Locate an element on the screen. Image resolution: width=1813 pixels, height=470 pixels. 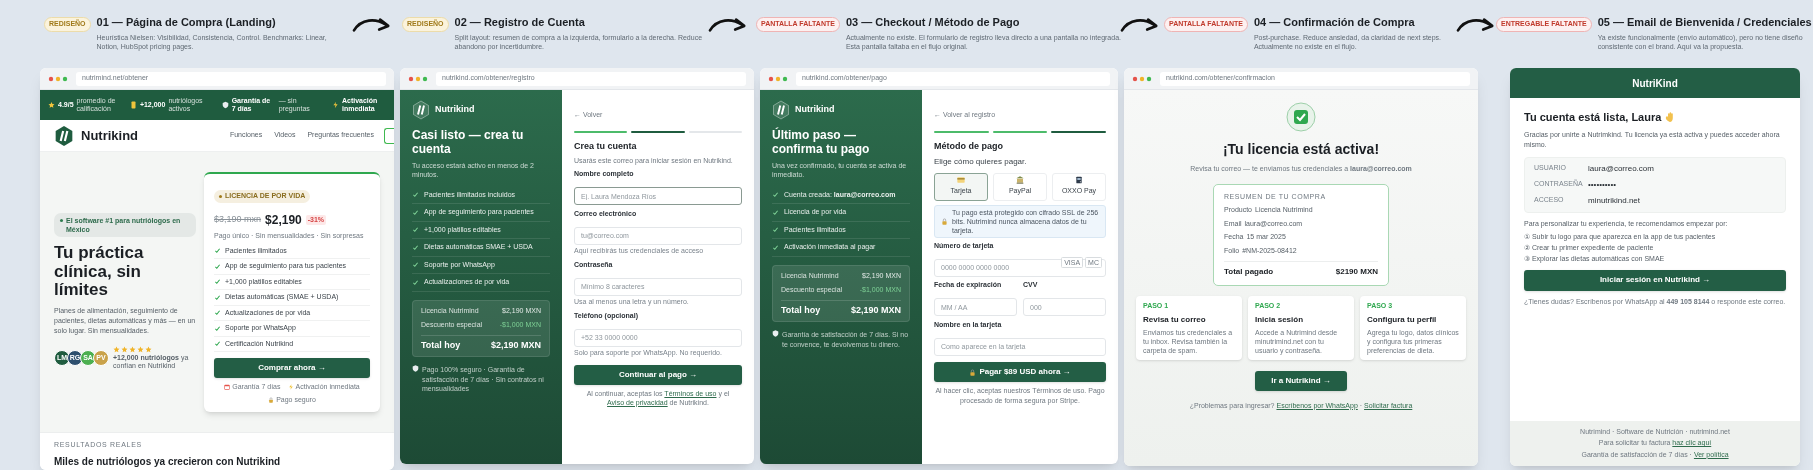
primary-button: Pagar $89 USD ahora → is located at coordinates (1020, 372).